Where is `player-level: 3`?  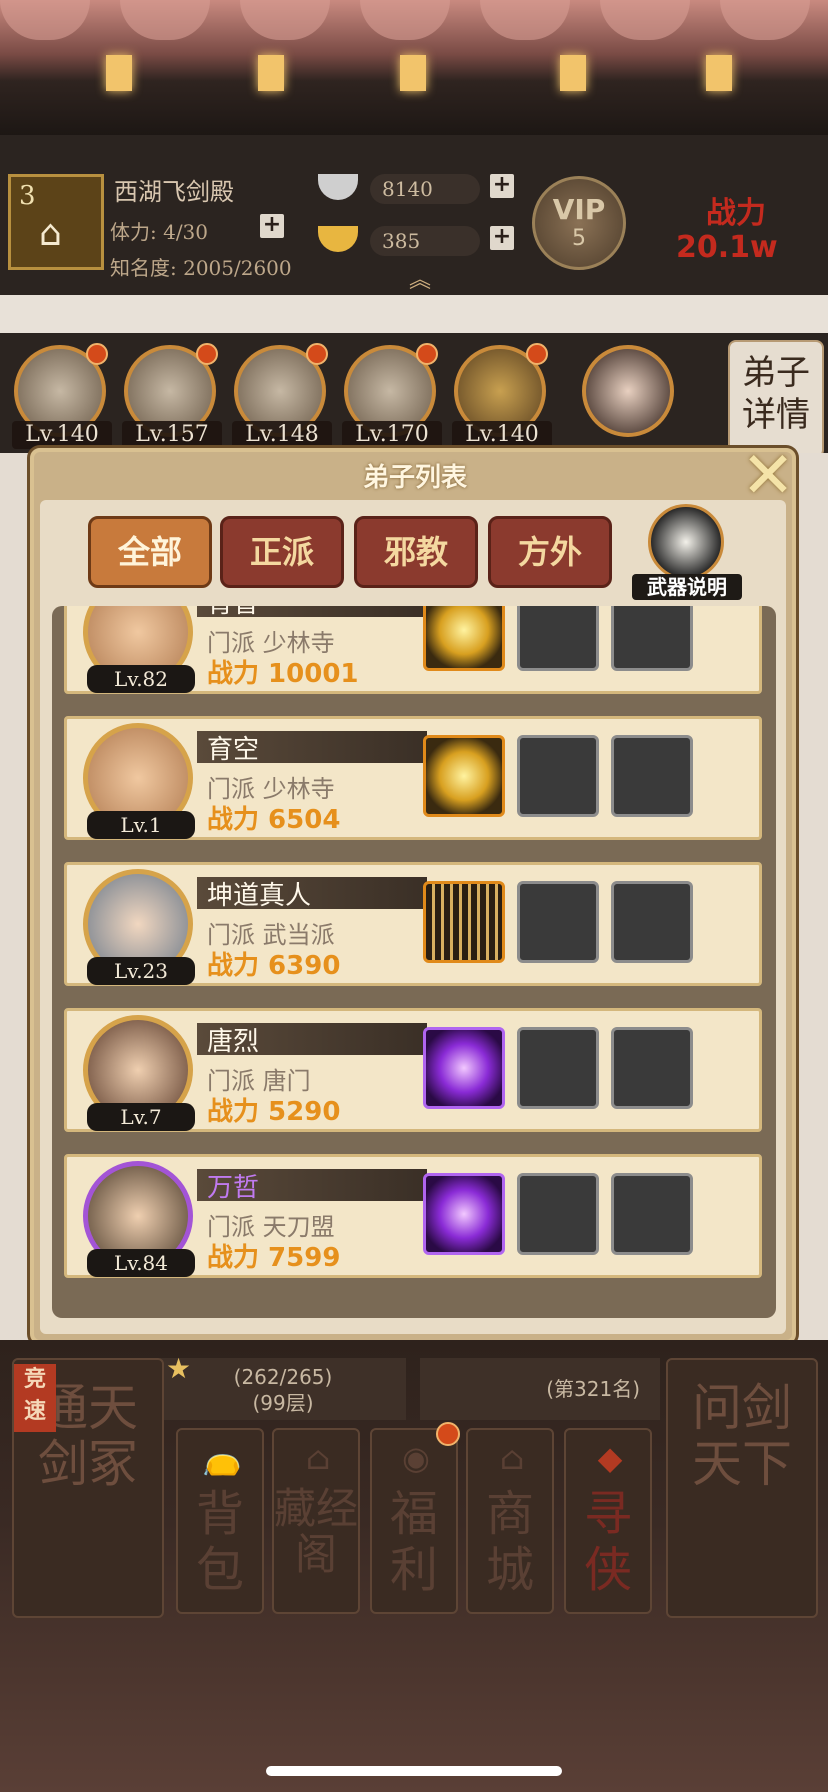
player-level: 3 is located at coordinates (27, 196).